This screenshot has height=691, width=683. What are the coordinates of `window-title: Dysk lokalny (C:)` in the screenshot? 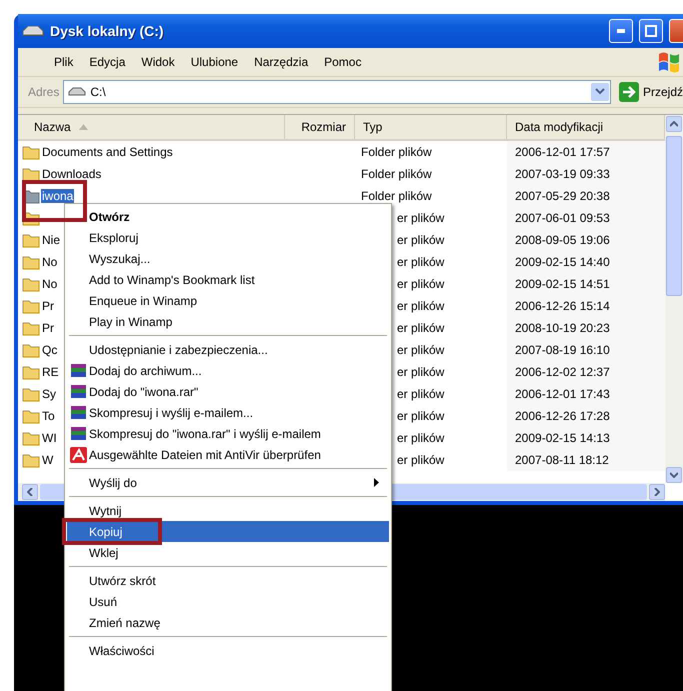 It's located at (107, 31).